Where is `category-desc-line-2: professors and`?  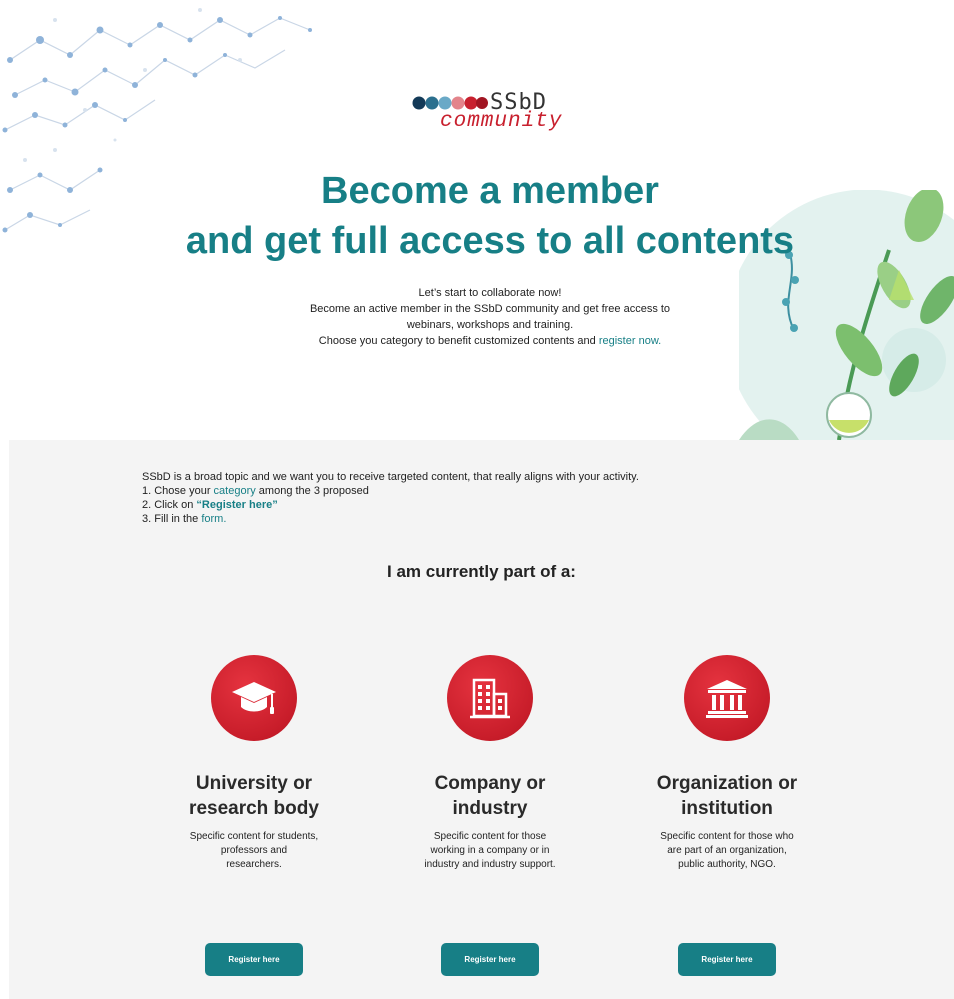
category-desc-line-2: professors and is located at coordinates (254, 850).